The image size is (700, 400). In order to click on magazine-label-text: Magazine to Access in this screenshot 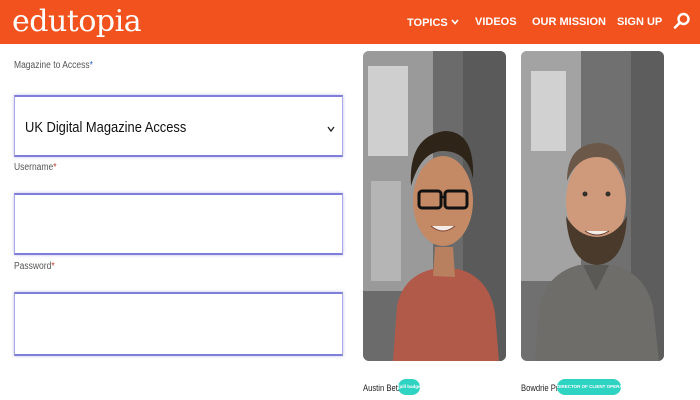, I will do `click(52, 65)`.